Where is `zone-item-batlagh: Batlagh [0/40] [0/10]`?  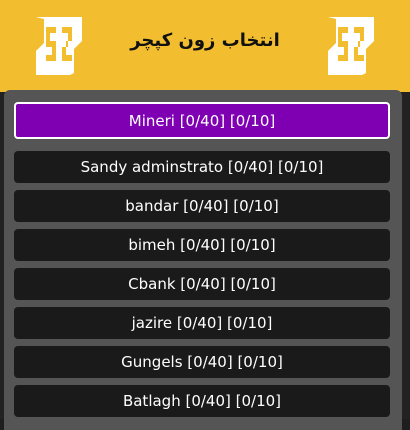 zone-item-batlagh: Batlagh [0/40] [0/10] is located at coordinates (202, 401).